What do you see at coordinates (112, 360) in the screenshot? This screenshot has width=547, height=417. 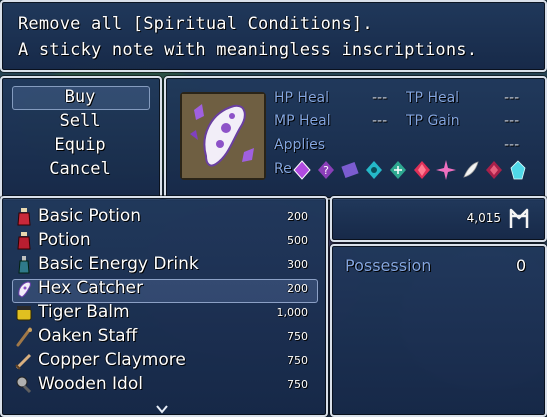 I see `item-name: Copper Claymore` at bounding box center [112, 360].